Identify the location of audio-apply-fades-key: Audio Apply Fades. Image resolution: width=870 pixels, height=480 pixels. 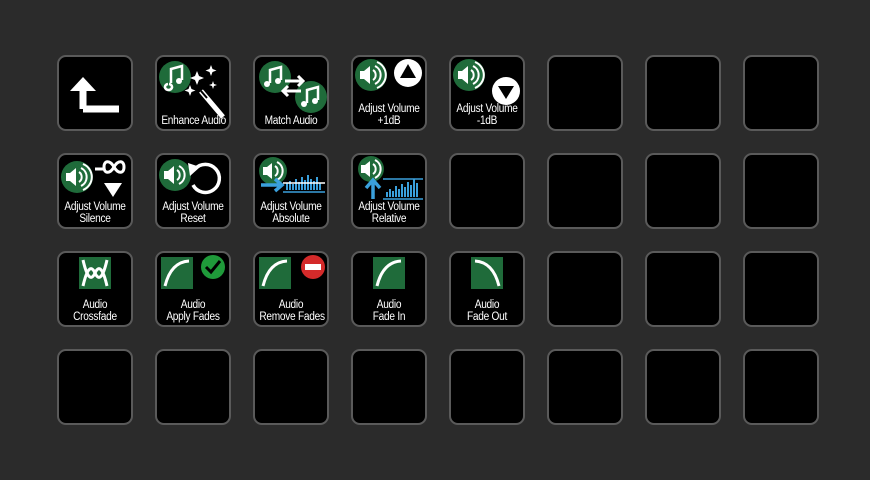
(193, 289).